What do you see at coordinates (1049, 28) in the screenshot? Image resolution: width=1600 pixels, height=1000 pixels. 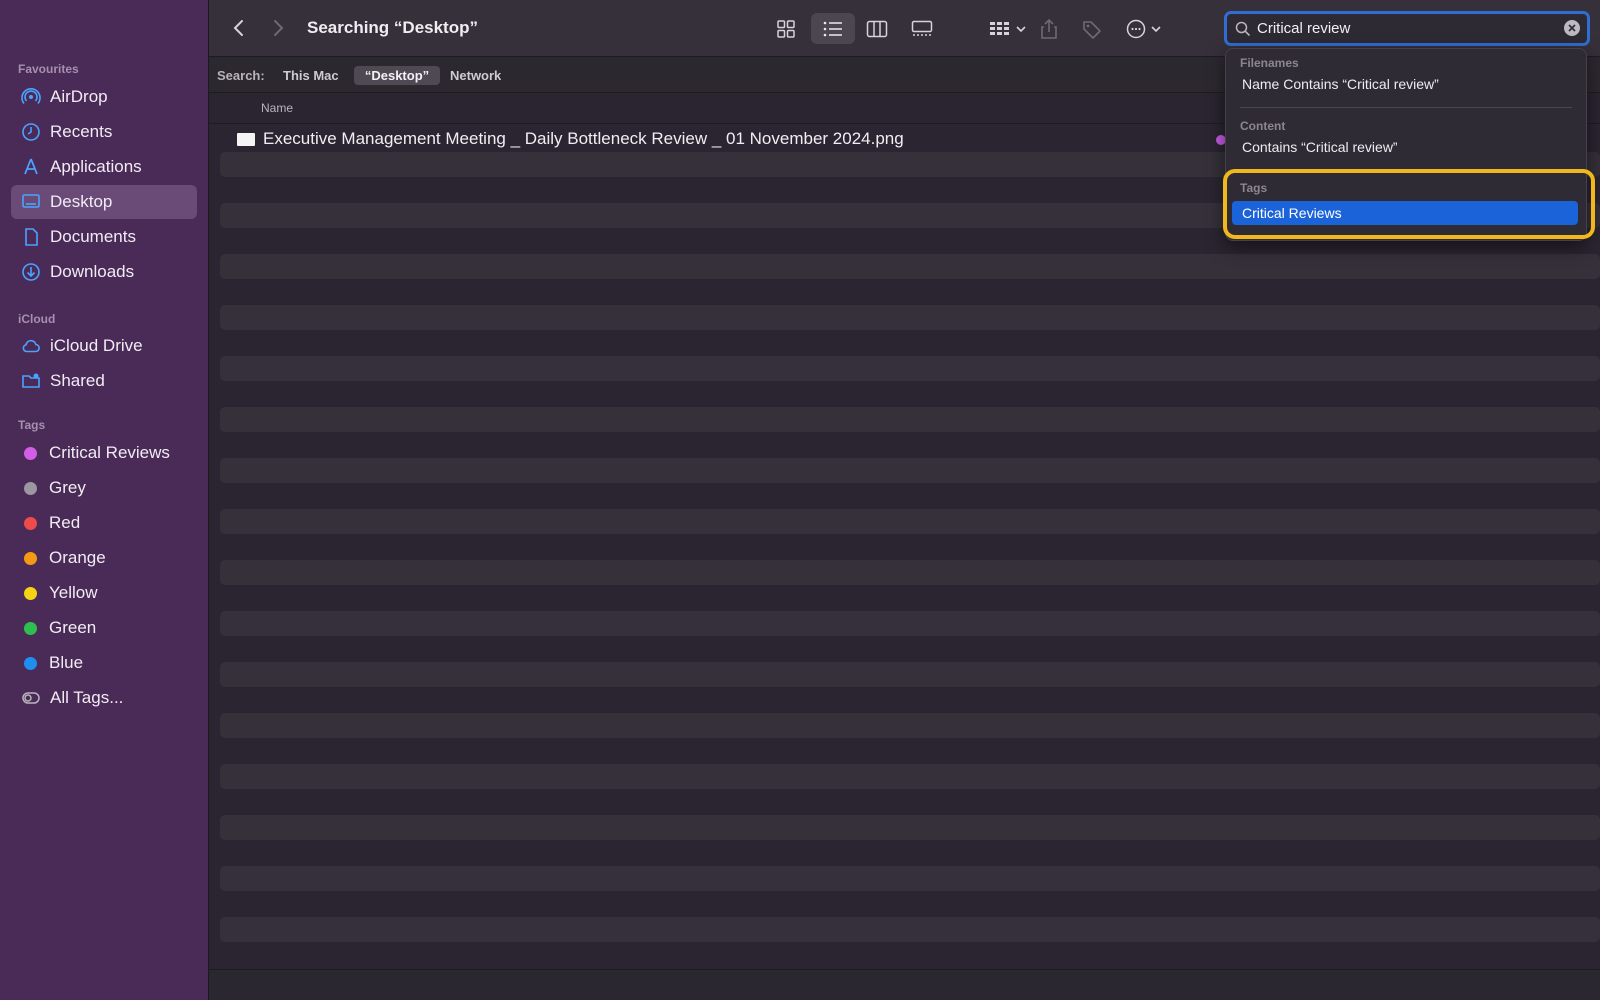 I see `share-button` at bounding box center [1049, 28].